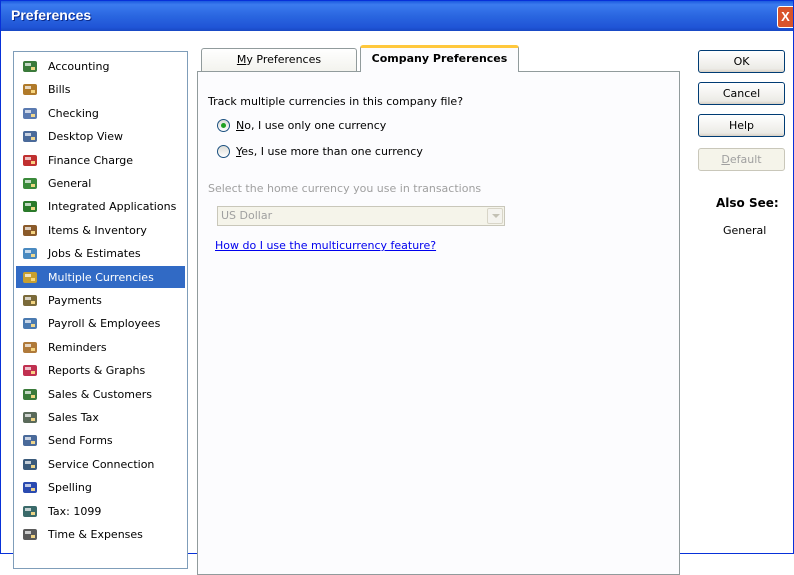  Describe the element at coordinates (30, 534) in the screenshot. I see `time-expenses-icon` at that location.